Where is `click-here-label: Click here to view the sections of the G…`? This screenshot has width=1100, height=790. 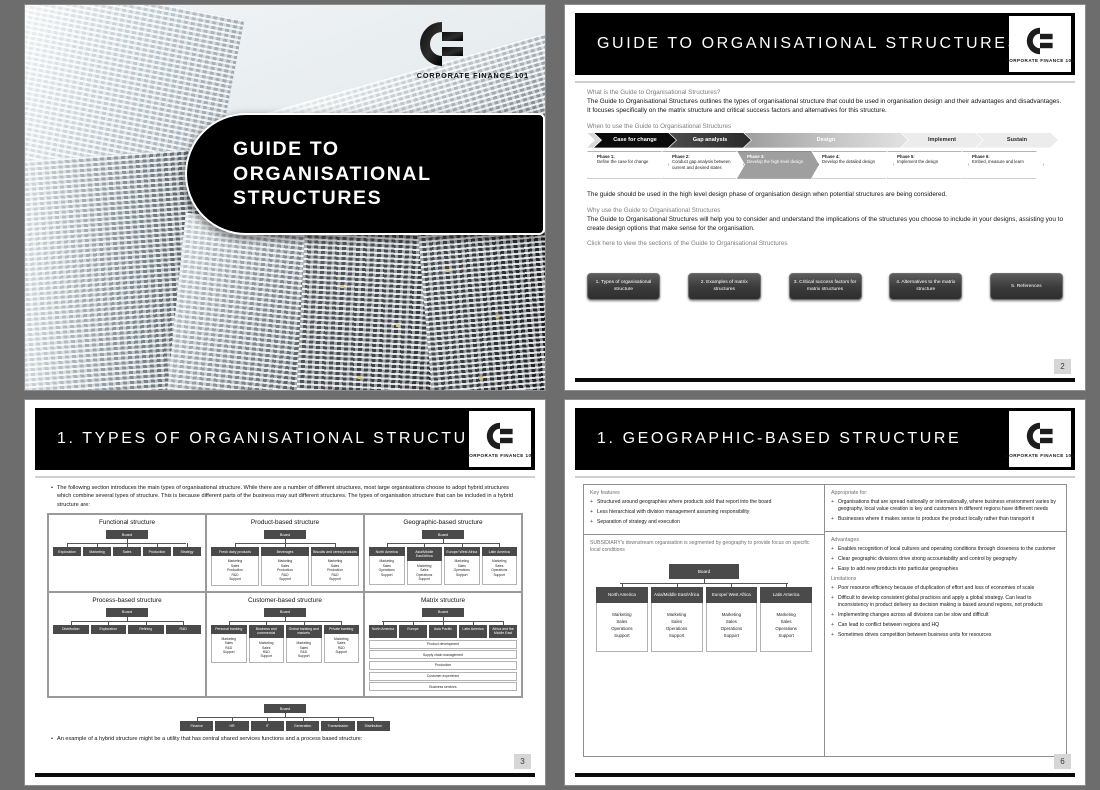
click-here-label: Click here to view the sections of the G… is located at coordinates (825, 243).